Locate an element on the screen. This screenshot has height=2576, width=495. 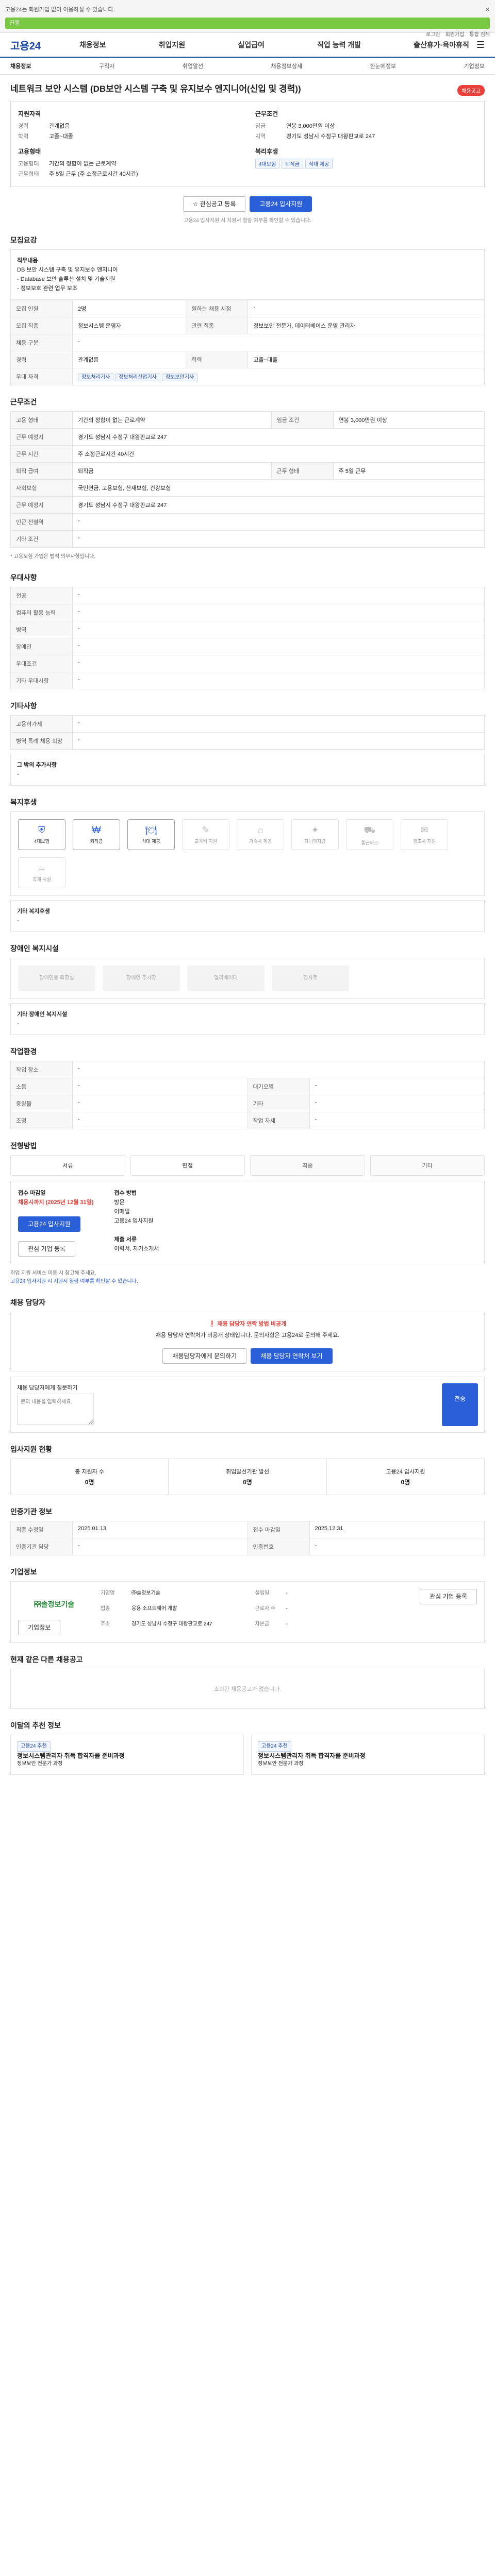
pref-table: 전공 - 컴퓨터 활용 능력 - 병역 - 장애인 - 우대조건 - 기타 우대사항 - is located at coordinates (247, 638).